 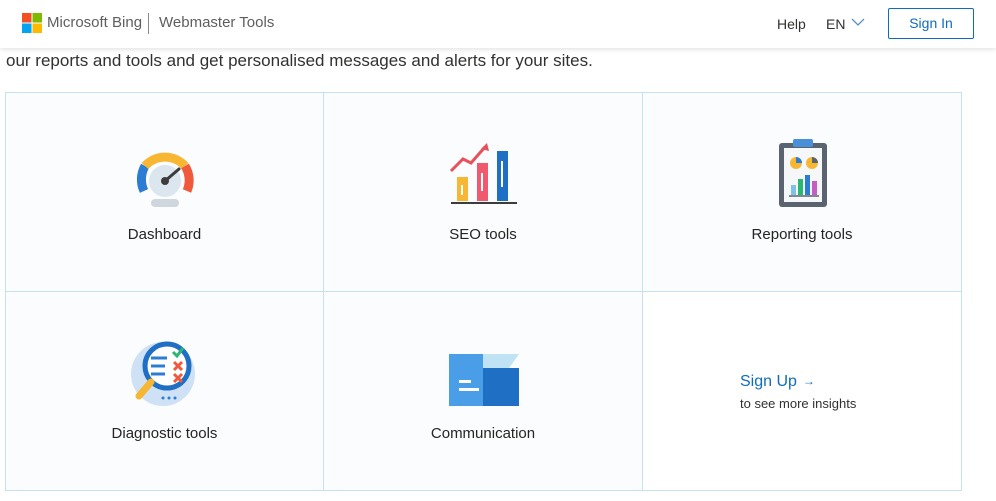 I want to click on sign-up-label: Sign Up, so click(x=768, y=381).